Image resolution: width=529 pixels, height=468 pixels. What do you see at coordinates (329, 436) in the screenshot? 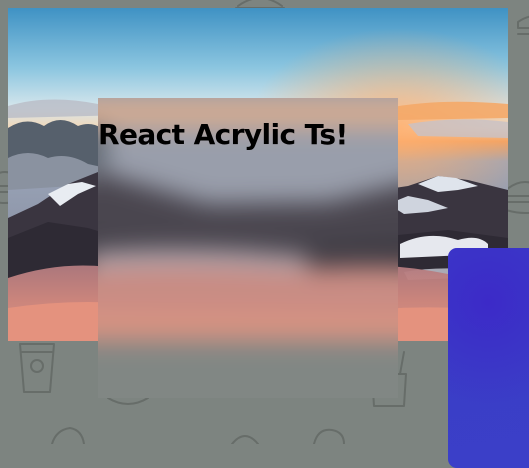
I see `dessert-icon` at bounding box center [329, 436].